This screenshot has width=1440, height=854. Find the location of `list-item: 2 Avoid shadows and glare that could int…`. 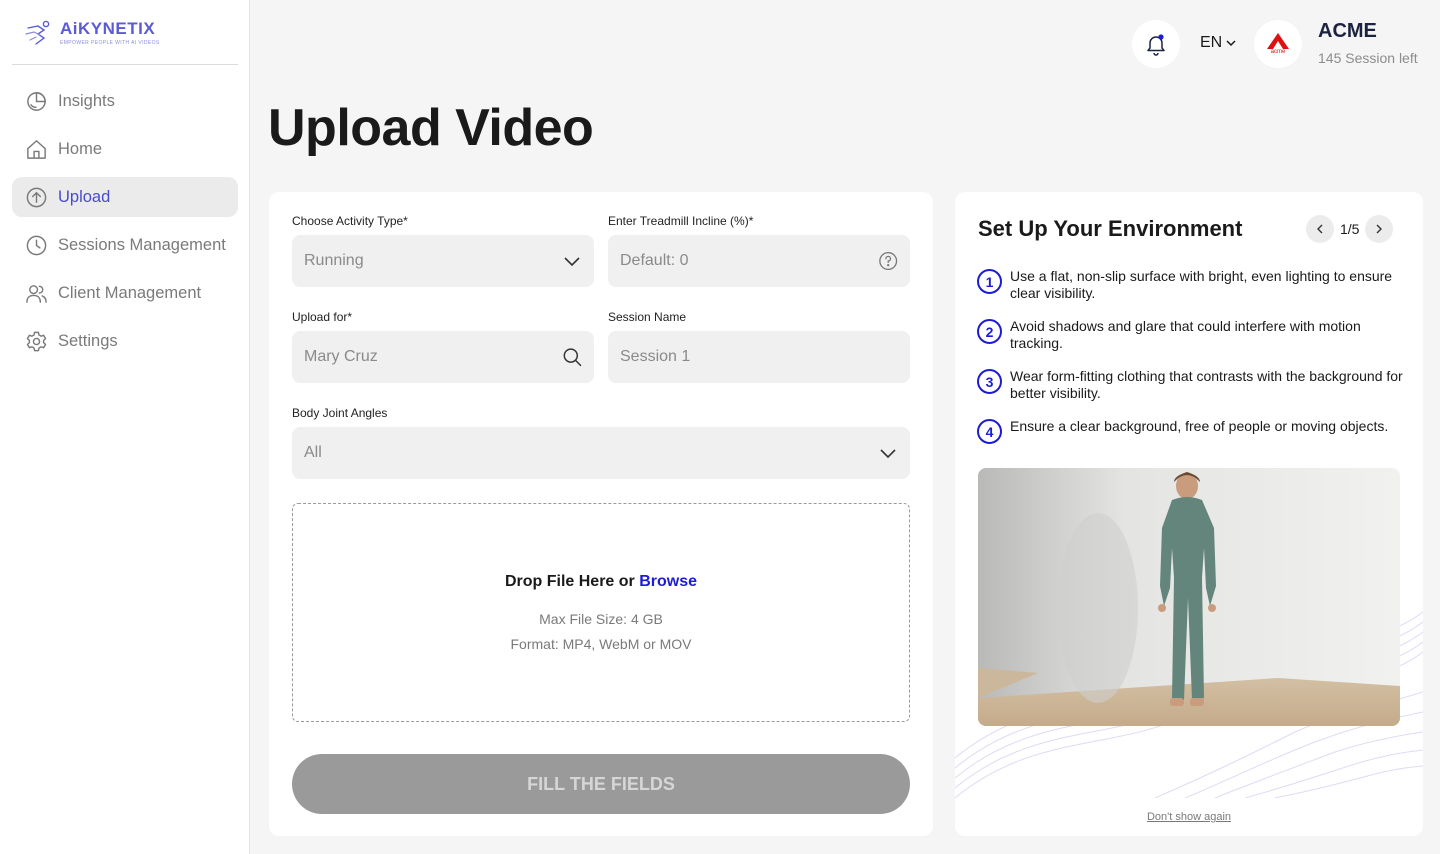

list-item: 2 Avoid shadows and glare that could int… is located at coordinates (1192, 335).